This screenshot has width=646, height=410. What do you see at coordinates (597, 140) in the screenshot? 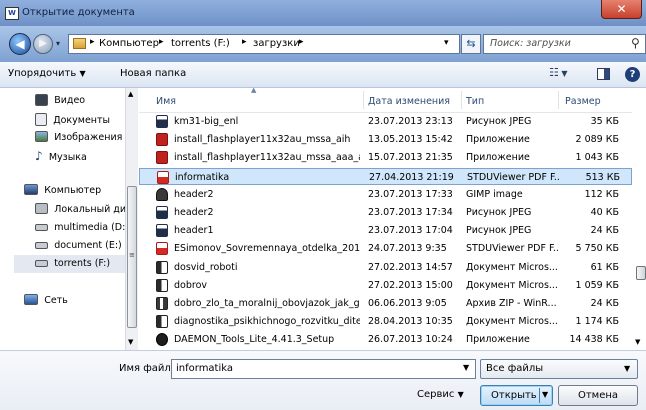
I see `file-size: 2 089 КБ` at bounding box center [597, 140].